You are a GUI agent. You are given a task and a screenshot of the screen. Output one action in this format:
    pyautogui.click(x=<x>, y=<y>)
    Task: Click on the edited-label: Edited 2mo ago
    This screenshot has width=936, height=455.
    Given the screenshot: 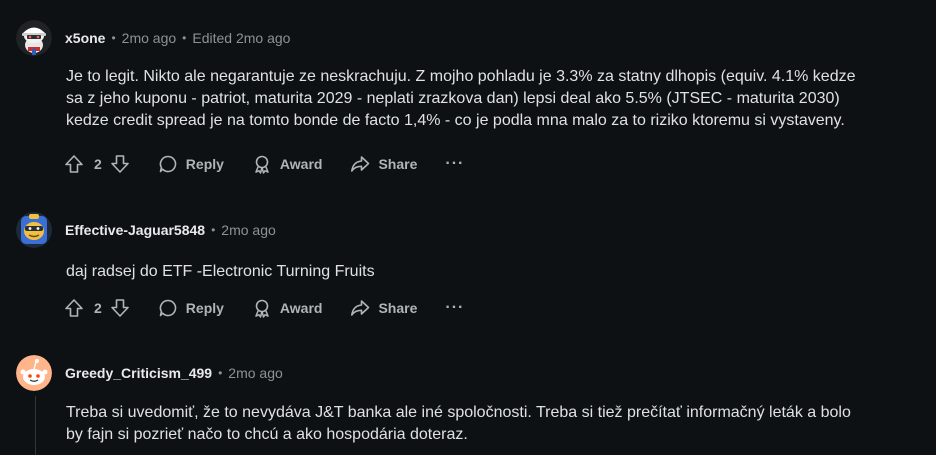 What is the action you would take?
    pyautogui.click(x=241, y=38)
    